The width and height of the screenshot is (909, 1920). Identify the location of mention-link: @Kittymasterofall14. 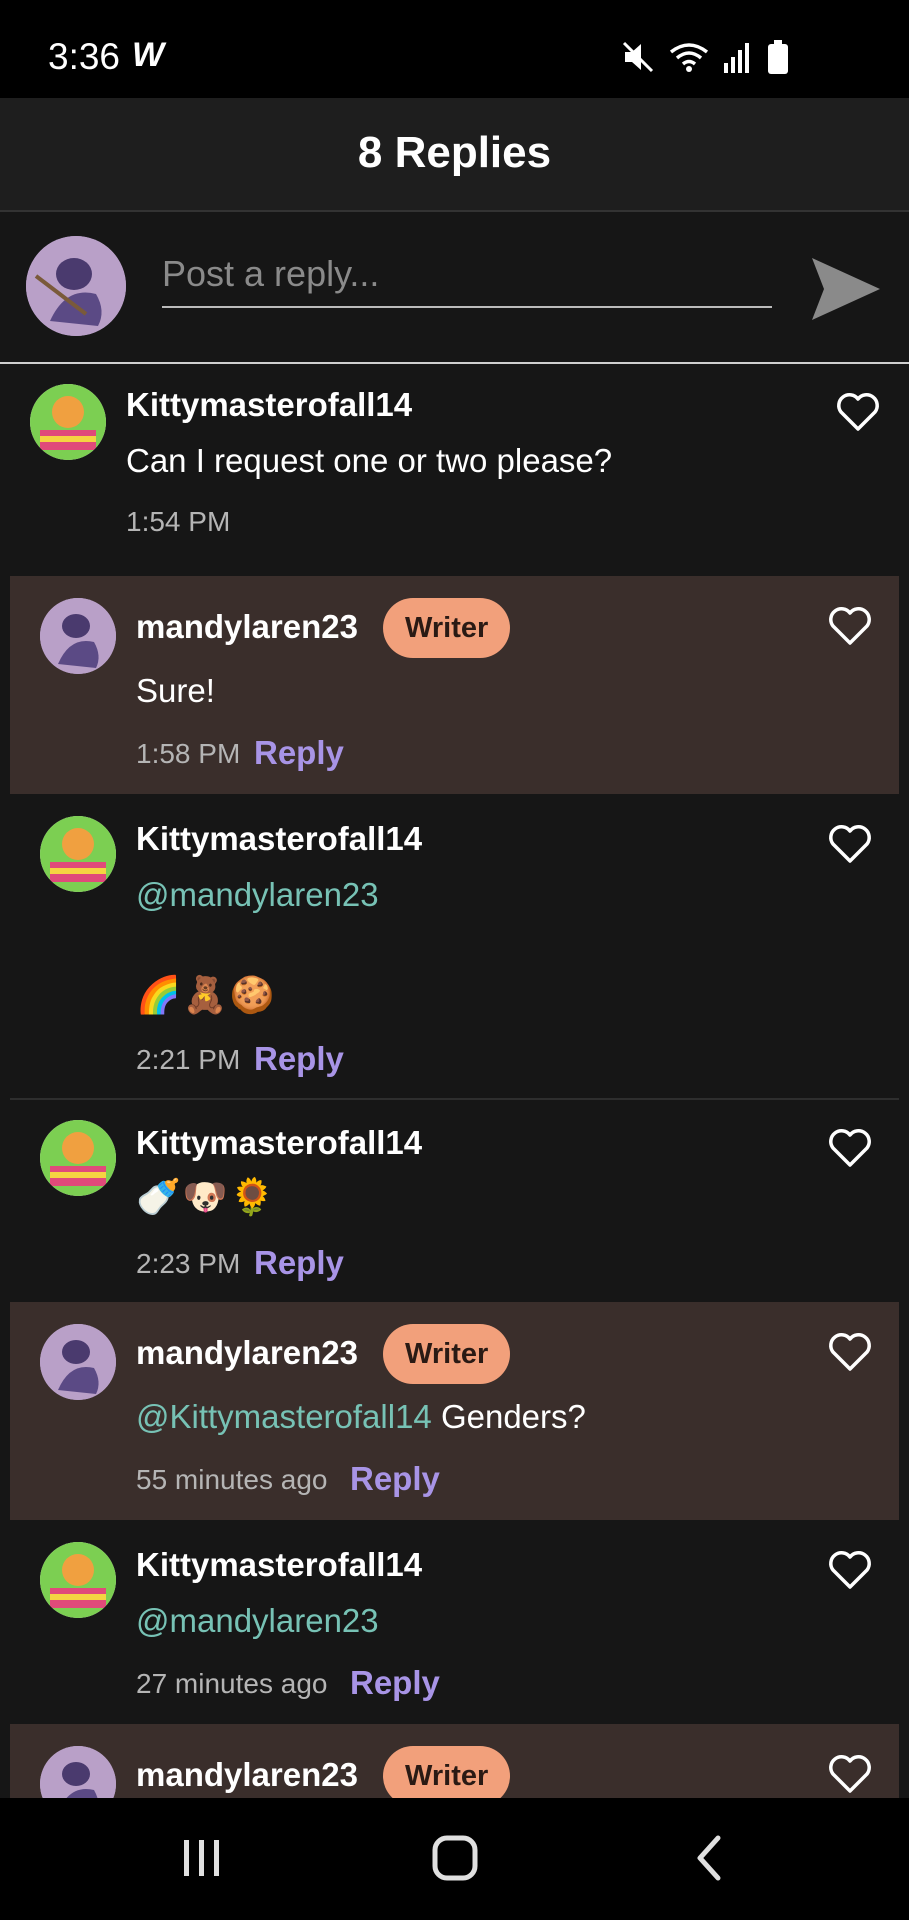
(284, 1416).